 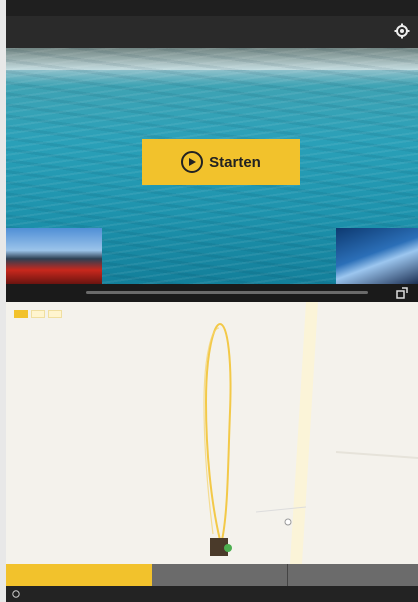 I want to click on footer-left, so click(x=18, y=594).